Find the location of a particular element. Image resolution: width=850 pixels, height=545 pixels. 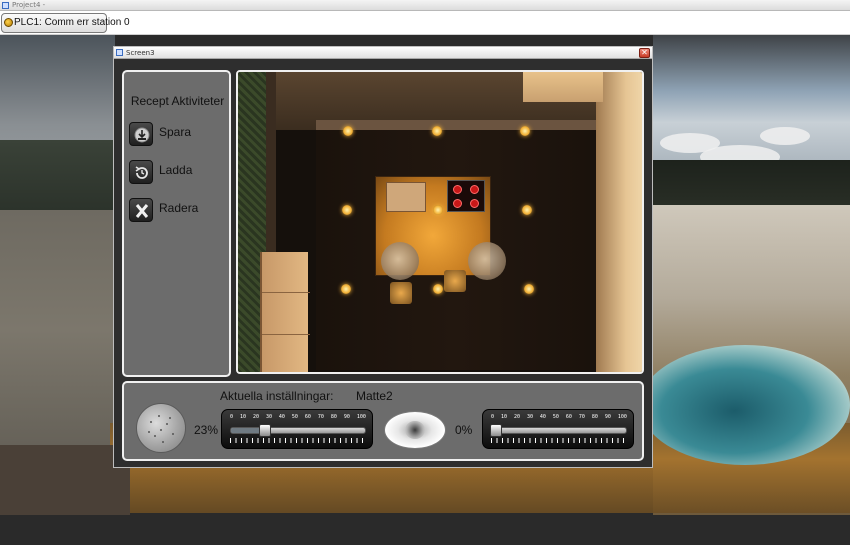

save-recipe-label: Spara is located at coordinates (175, 132).